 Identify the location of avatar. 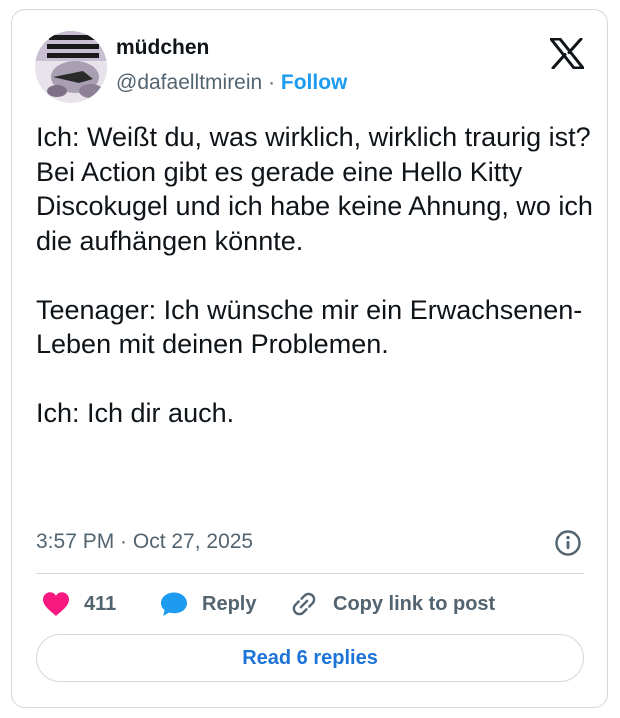
(71, 67).